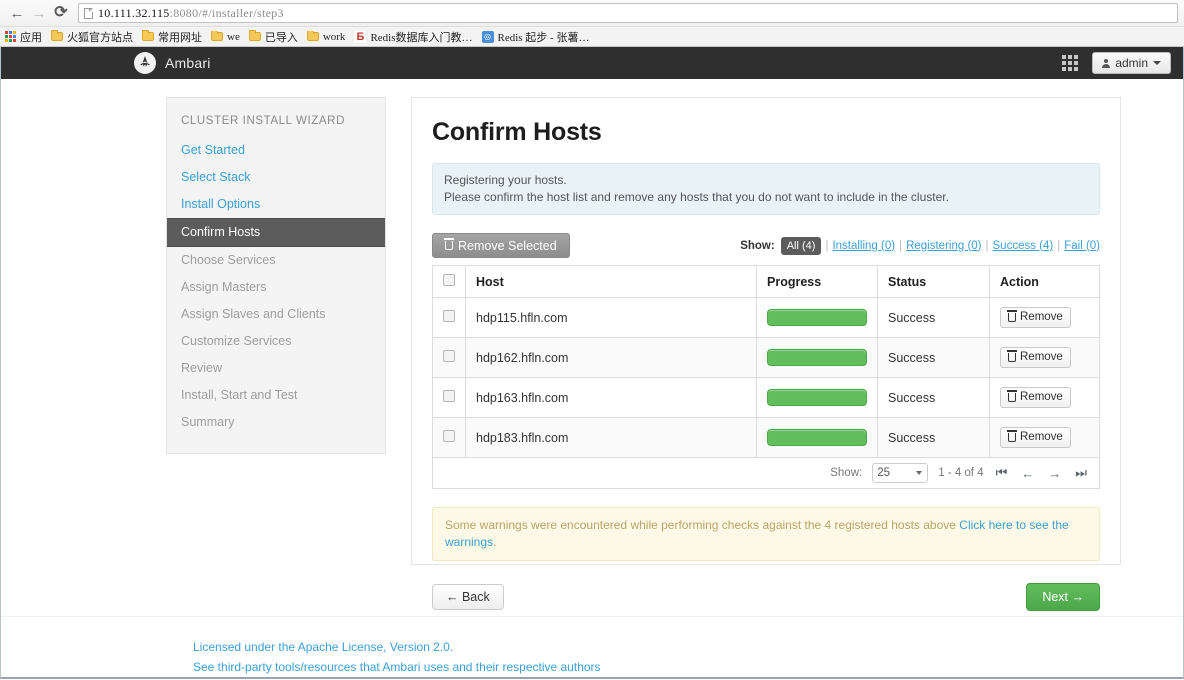 The height and width of the screenshot is (680, 1184). Describe the element at coordinates (145, 63) in the screenshot. I see `ambari-logo-icon` at that location.